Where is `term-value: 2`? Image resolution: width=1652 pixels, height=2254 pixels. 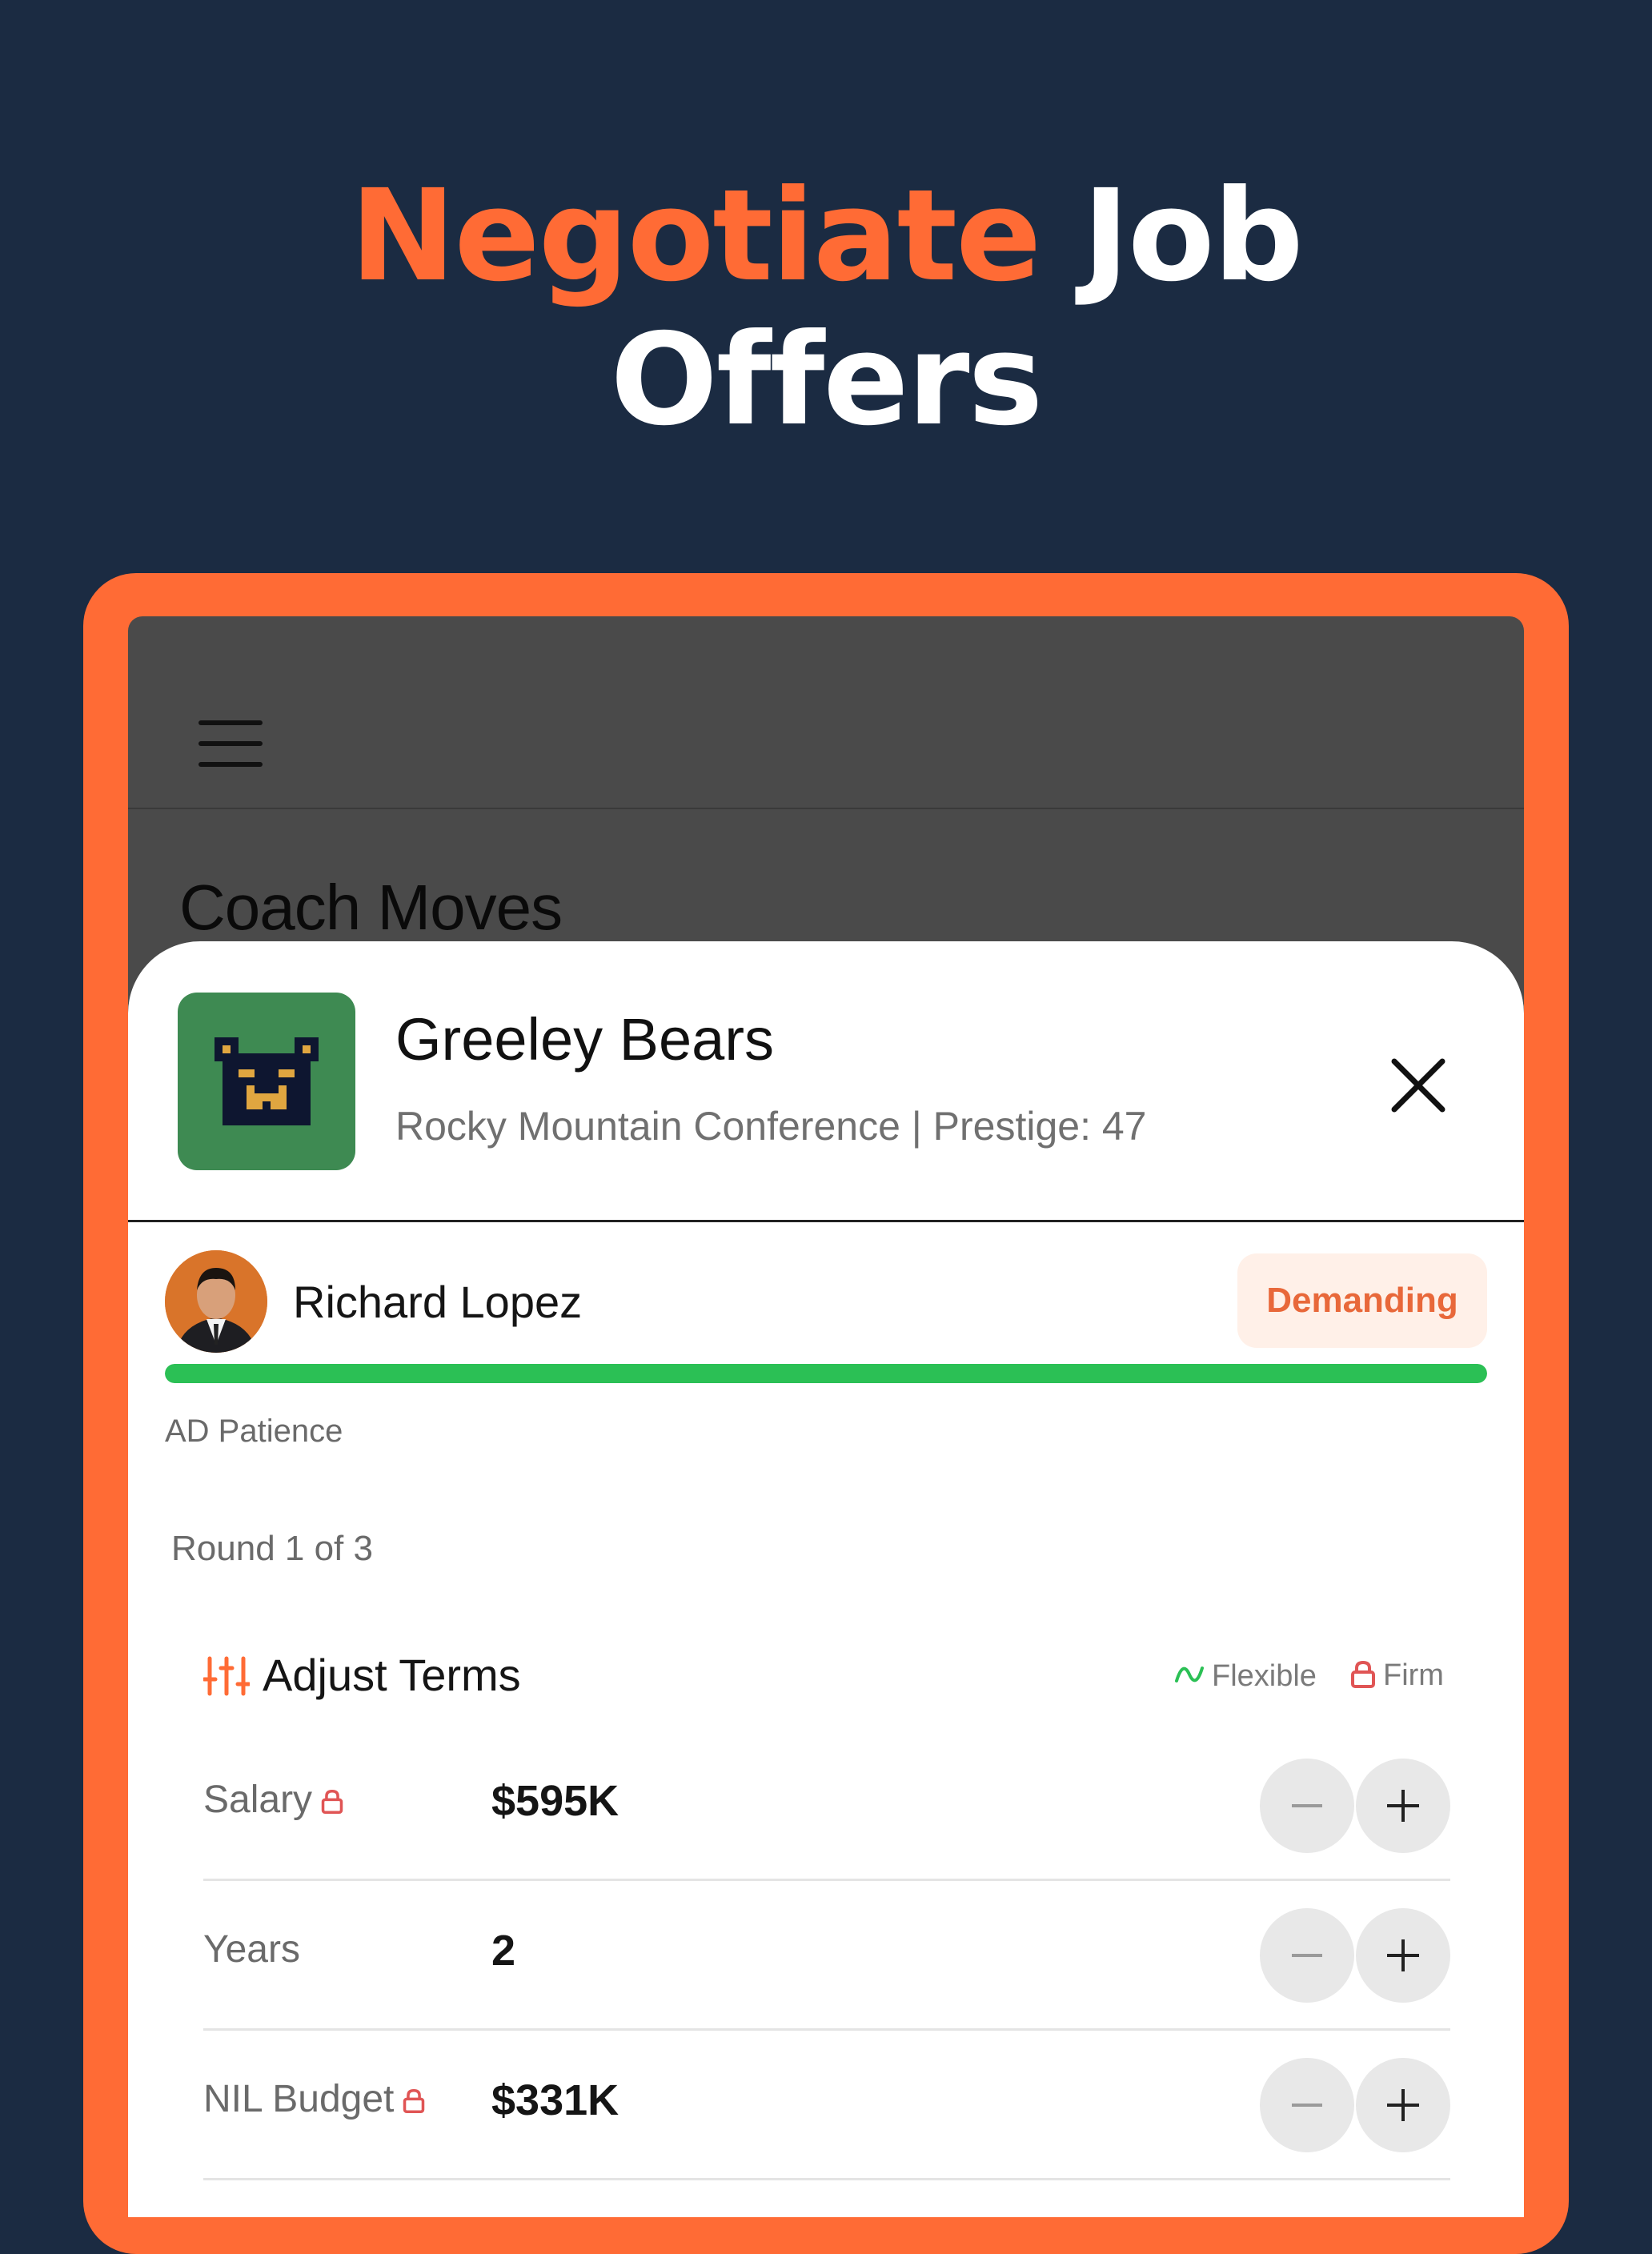 term-value: 2 is located at coordinates (503, 1951).